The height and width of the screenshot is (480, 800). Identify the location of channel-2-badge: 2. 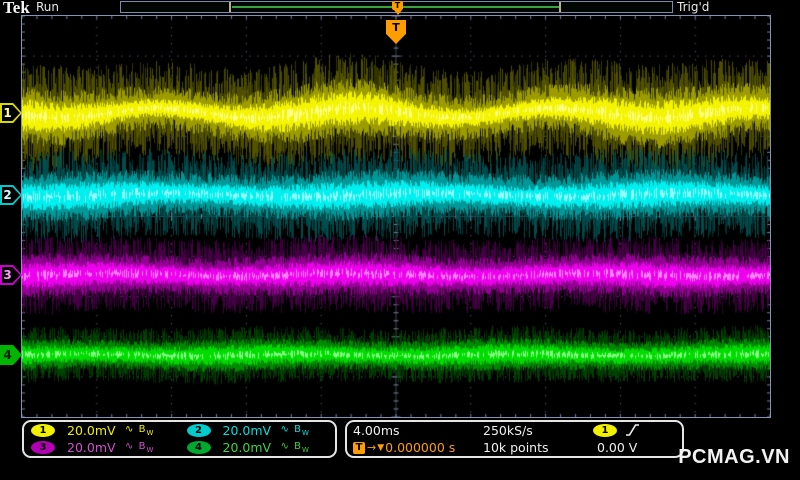
(198, 430).